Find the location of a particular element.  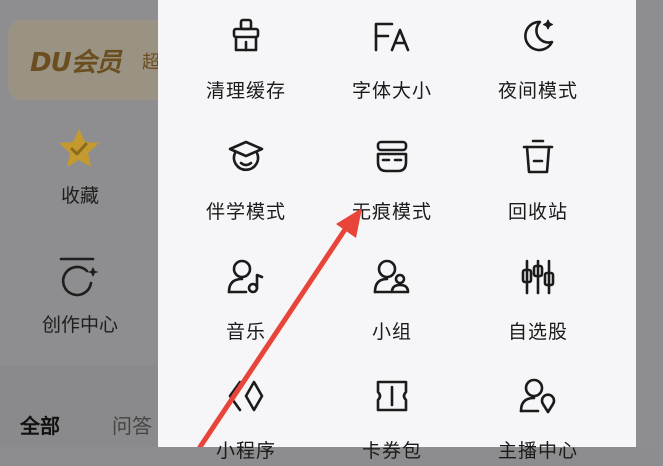

tool-incognito-mode: 无痕模式 is located at coordinates (392, 182).